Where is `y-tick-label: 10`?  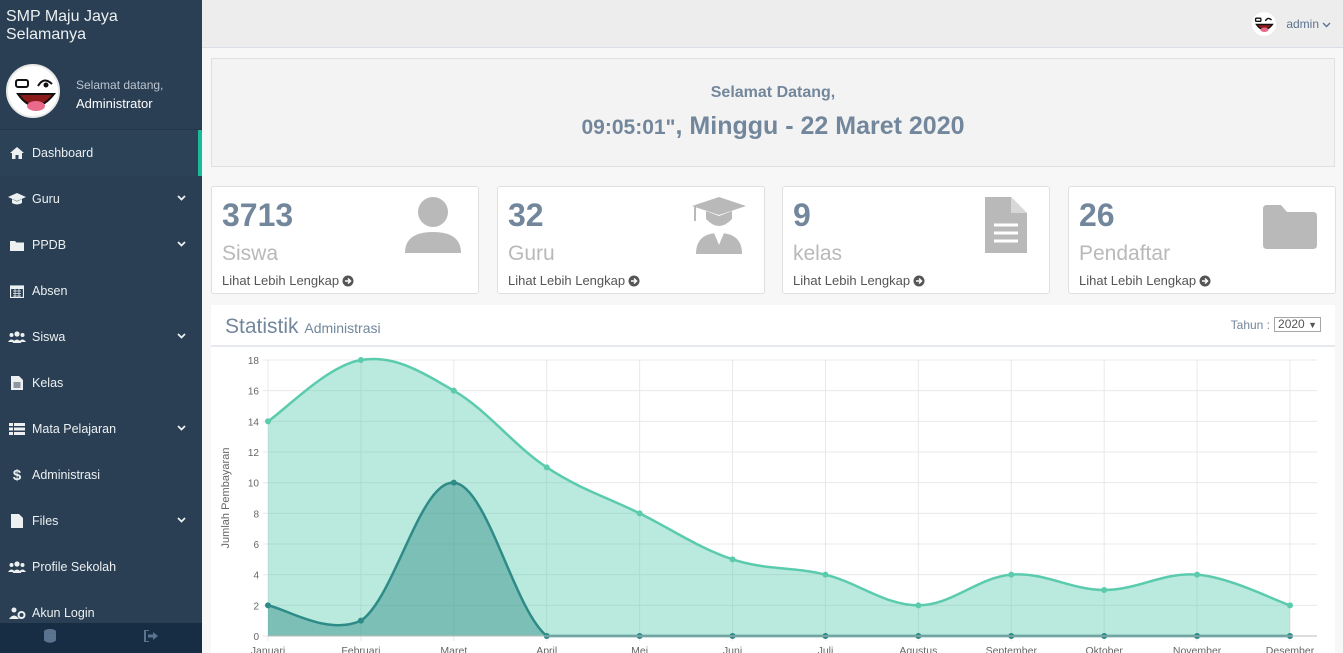 y-tick-label: 10 is located at coordinates (254, 484).